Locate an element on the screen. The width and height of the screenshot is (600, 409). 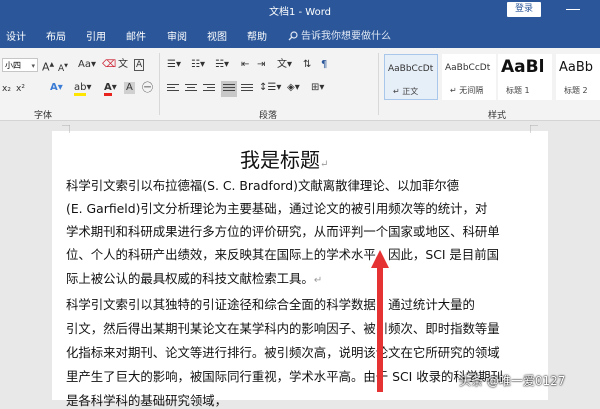
styles-group-label: 样式 is located at coordinates (497, 116).